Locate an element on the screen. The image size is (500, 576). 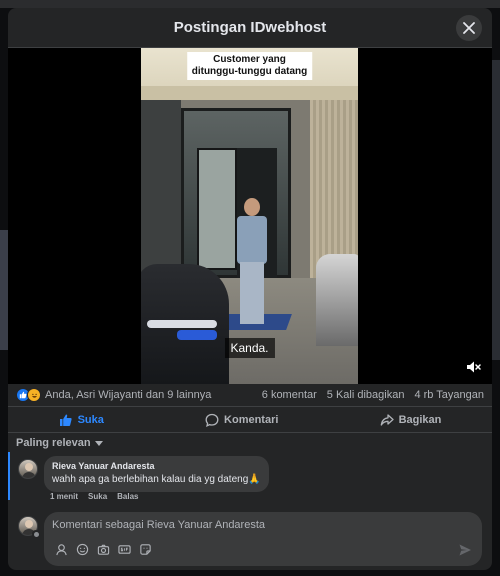
comment-meta: 1 menit Suka Balas is located at coordinates (94, 496).